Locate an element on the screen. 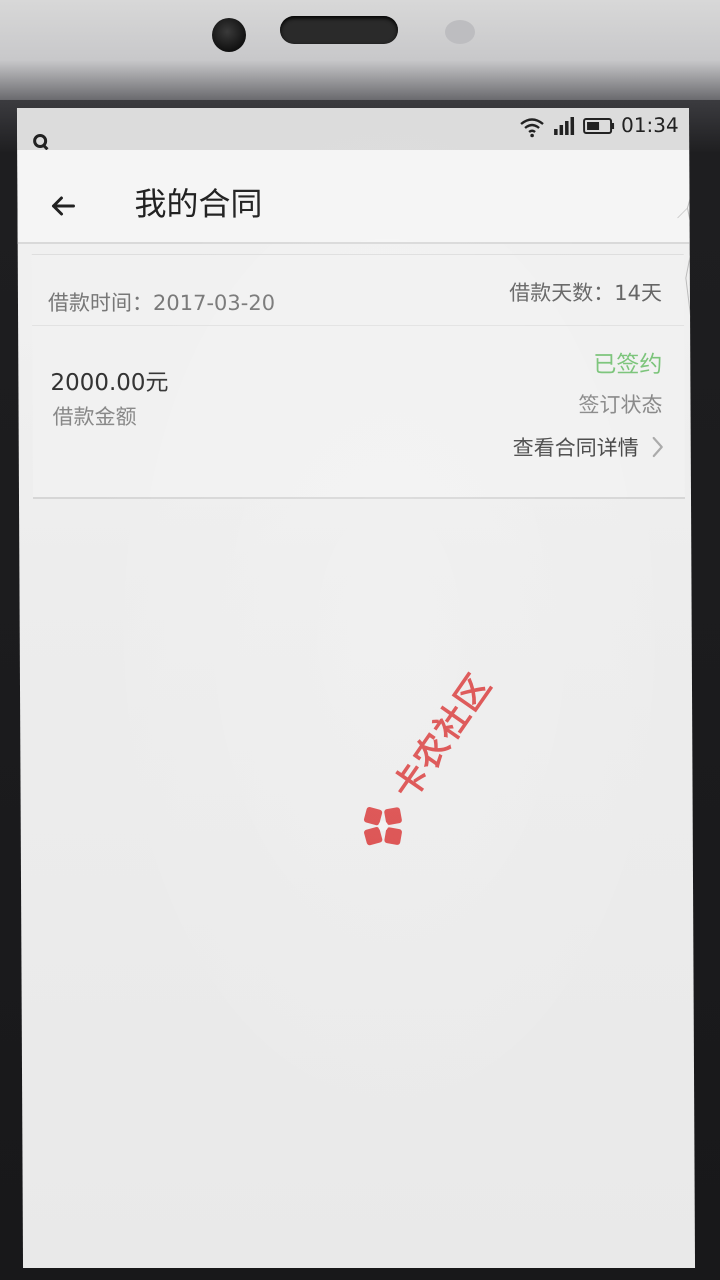  loan-amount-value: 2000.00元 is located at coordinates (109, 383).